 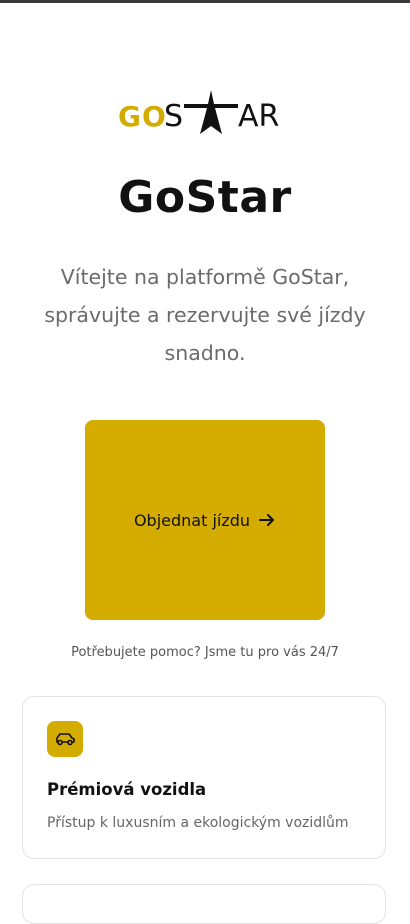 I want to click on feature-icon-box, so click(x=65, y=739).